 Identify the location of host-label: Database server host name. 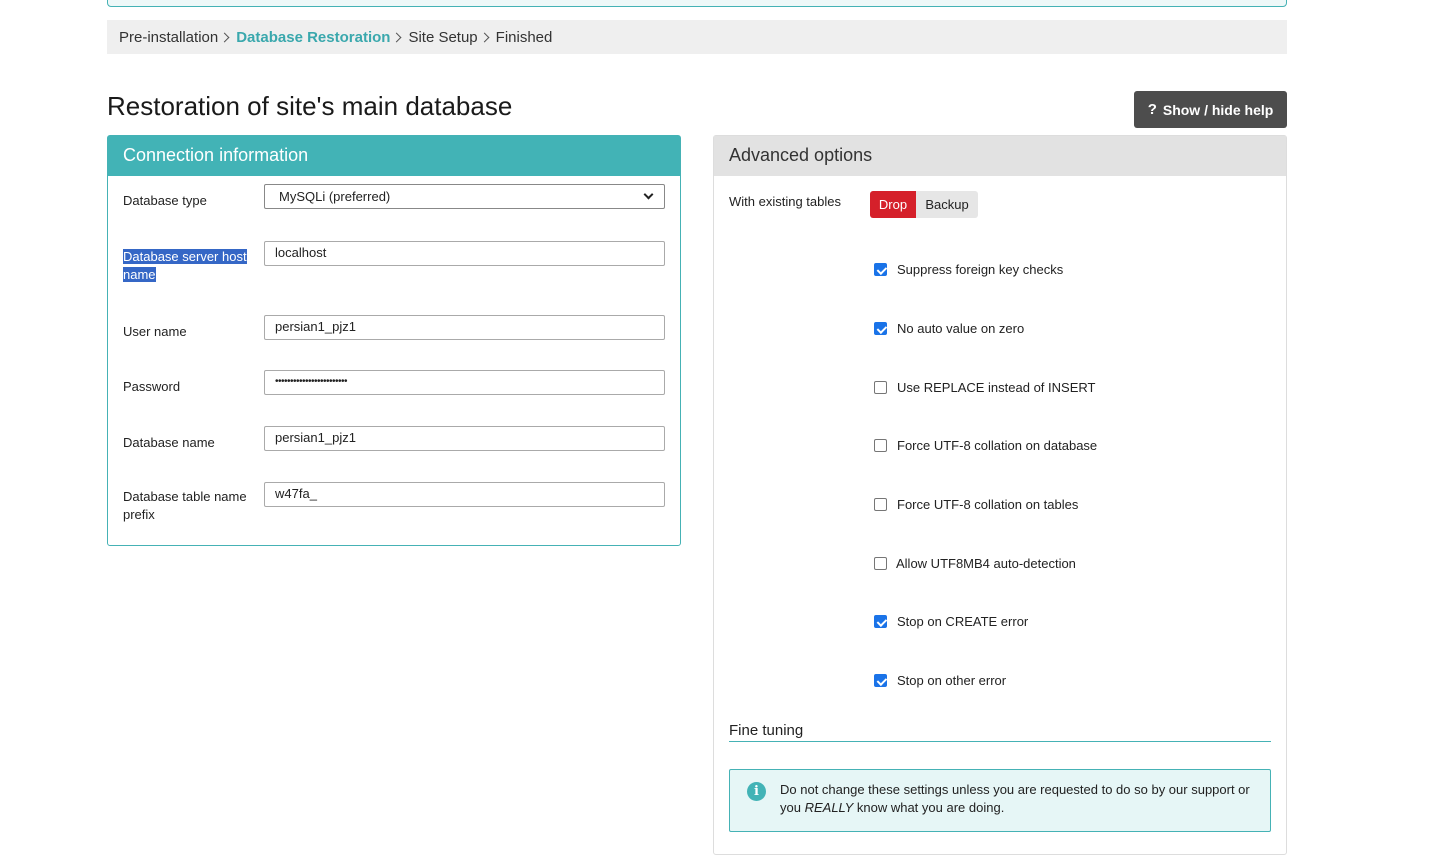
(185, 265).